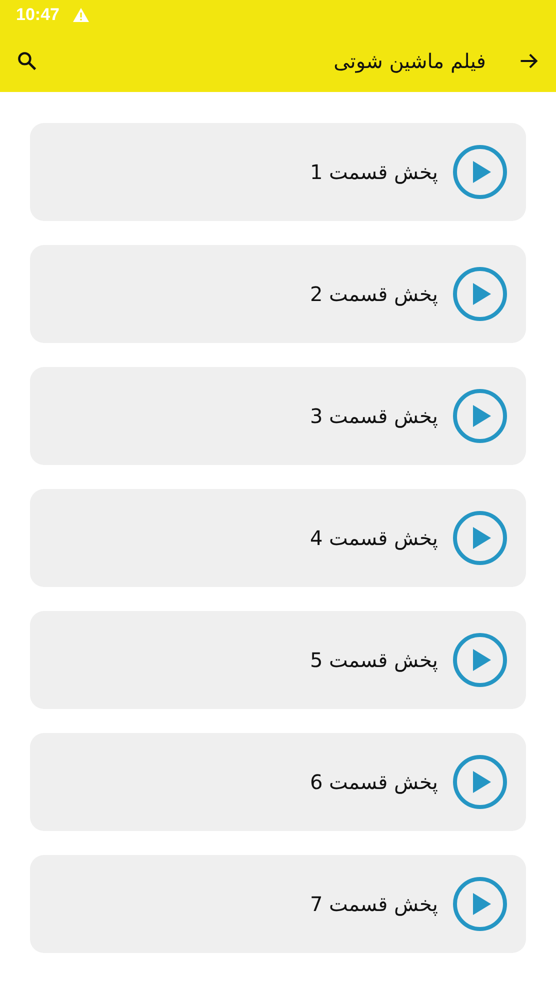 This screenshot has width=556, height=988. What do you see at coordinates (278, 660) in the screenshot?
I see `episode-button: پخش قسمت 5` at bounding box center [278, 660].